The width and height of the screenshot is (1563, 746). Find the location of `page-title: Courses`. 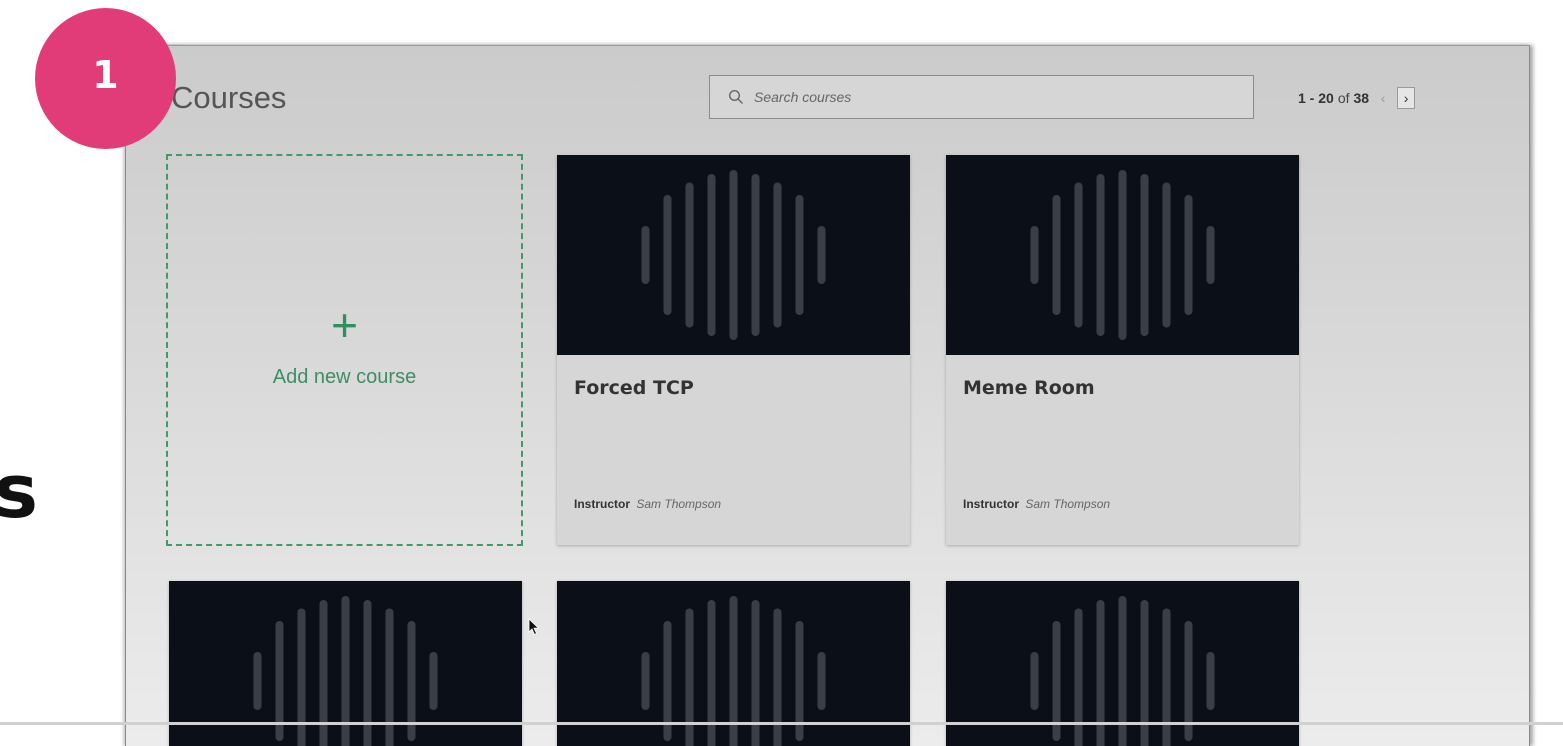

page-title: Courses is located at coordinates (228, 98).